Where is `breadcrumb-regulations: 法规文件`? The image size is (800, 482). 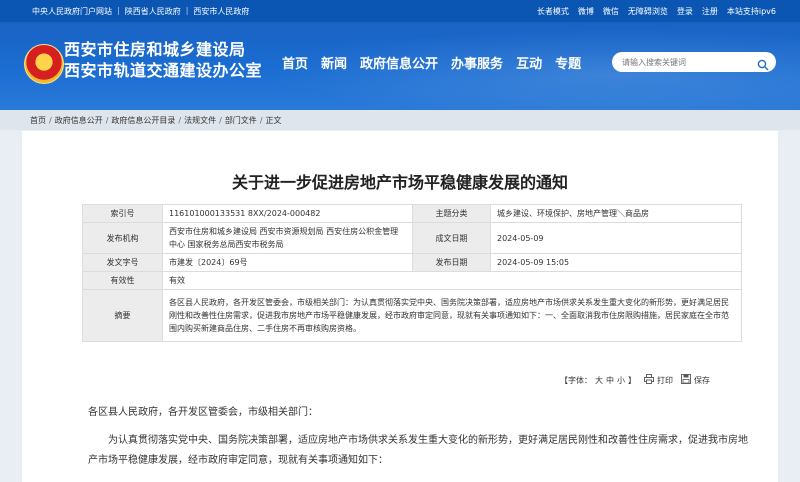
breadcrumb-regulations: 法规文件 is located at coordinates (200, 120).